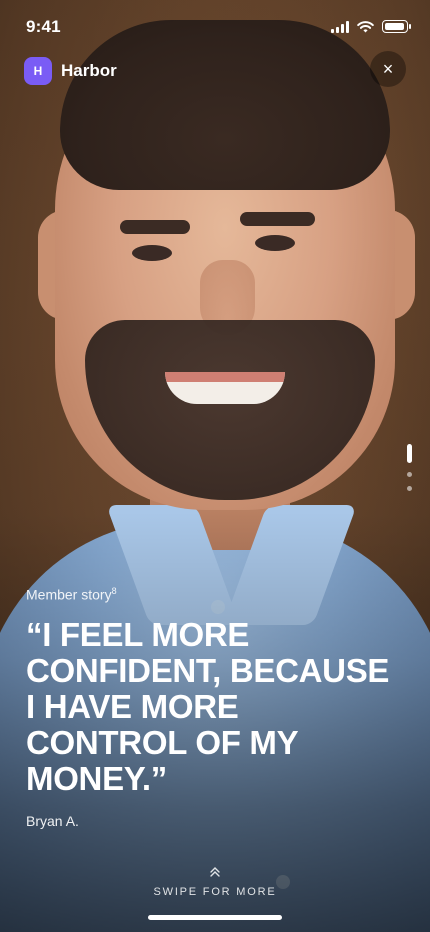  I want to click on status-icons, so click(371, 26).